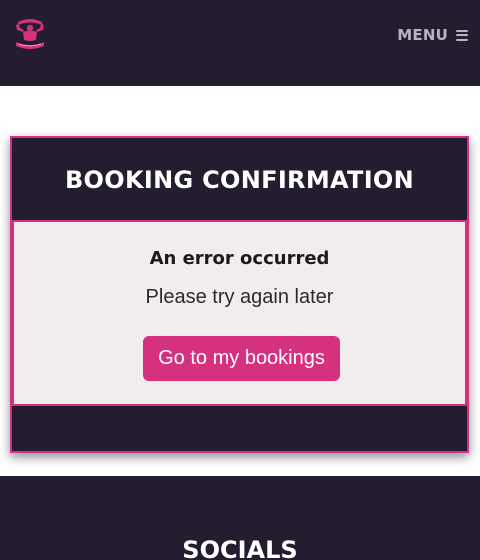 This screenshot has width=480, height=560. Describe the element at coordinates (462, 35) in the screenshot. I see `hamburger-icon` at that location.